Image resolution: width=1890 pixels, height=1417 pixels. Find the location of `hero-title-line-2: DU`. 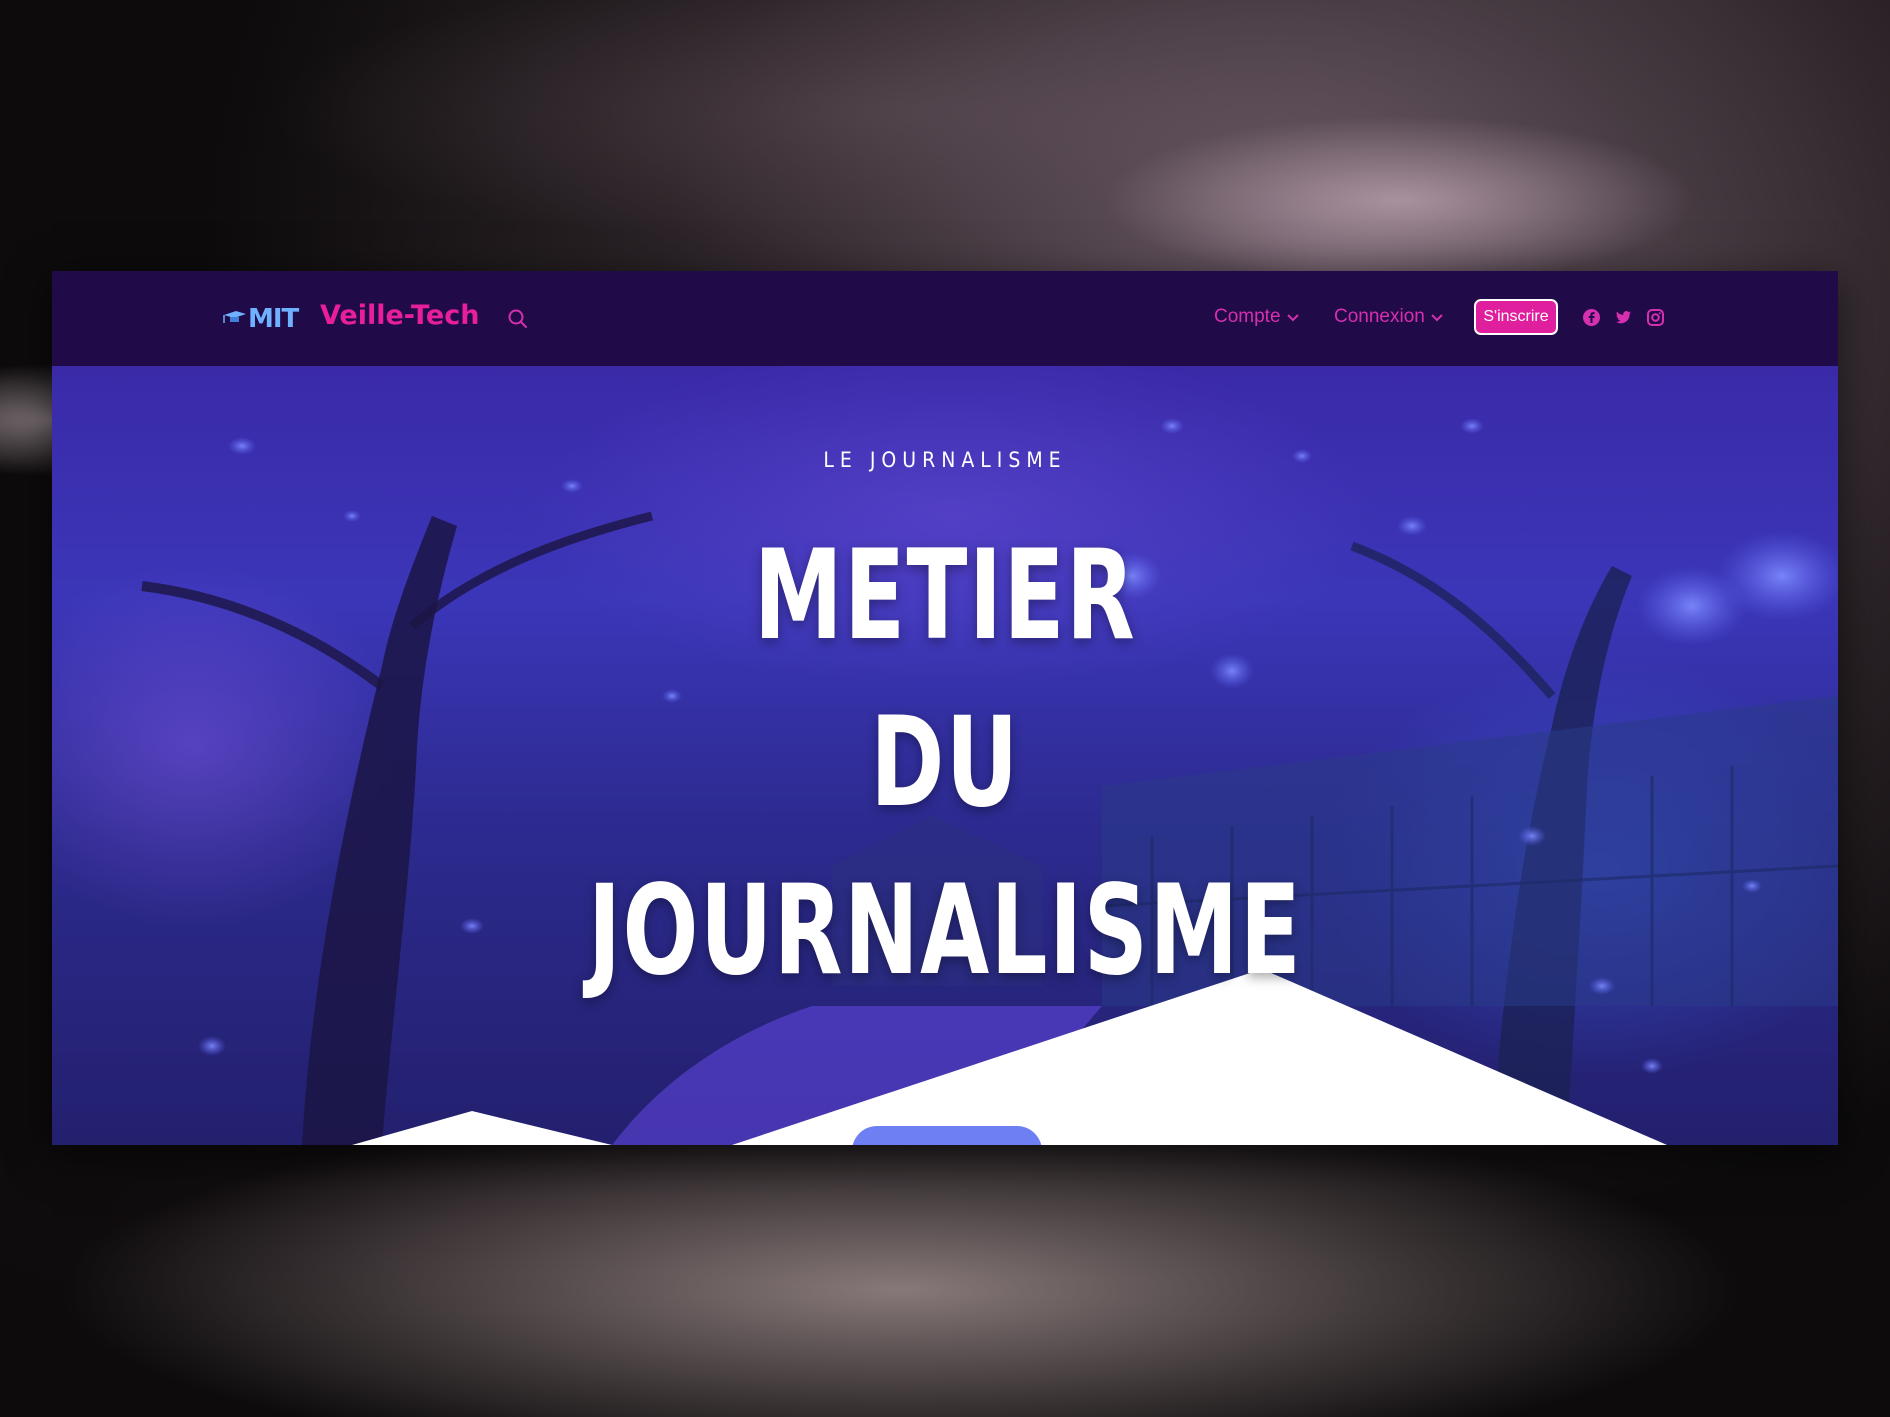

hero-title-line-2: DU is located at coordinates (945, 763).